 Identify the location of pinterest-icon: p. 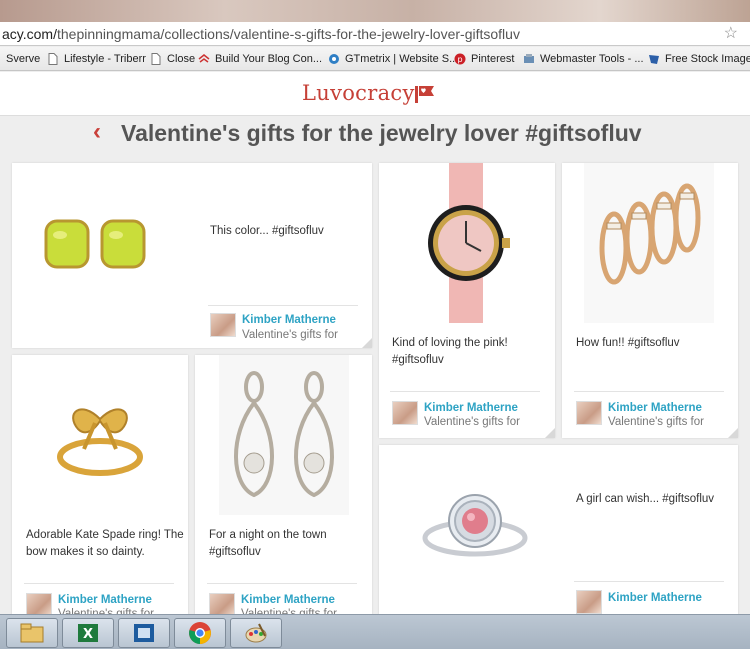
(460, 59).